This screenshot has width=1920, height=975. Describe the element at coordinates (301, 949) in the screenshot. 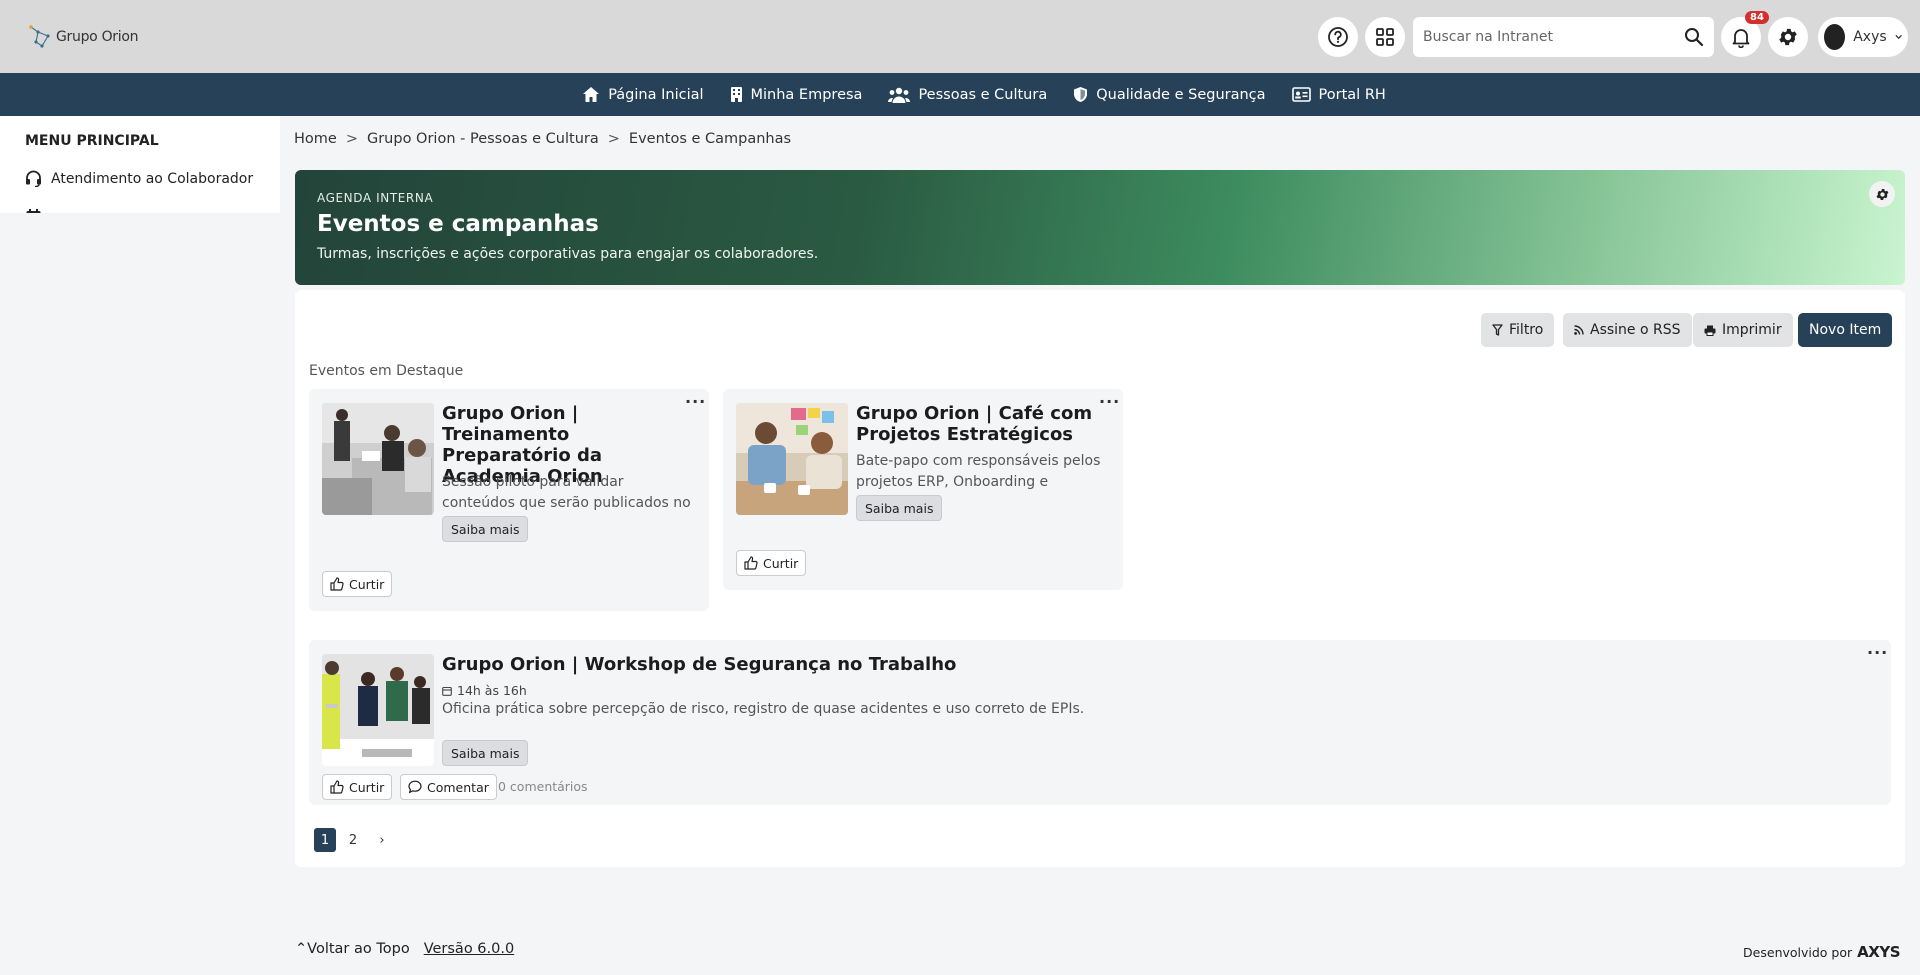

I see `chevron-up-icon: ⌃` at that location.